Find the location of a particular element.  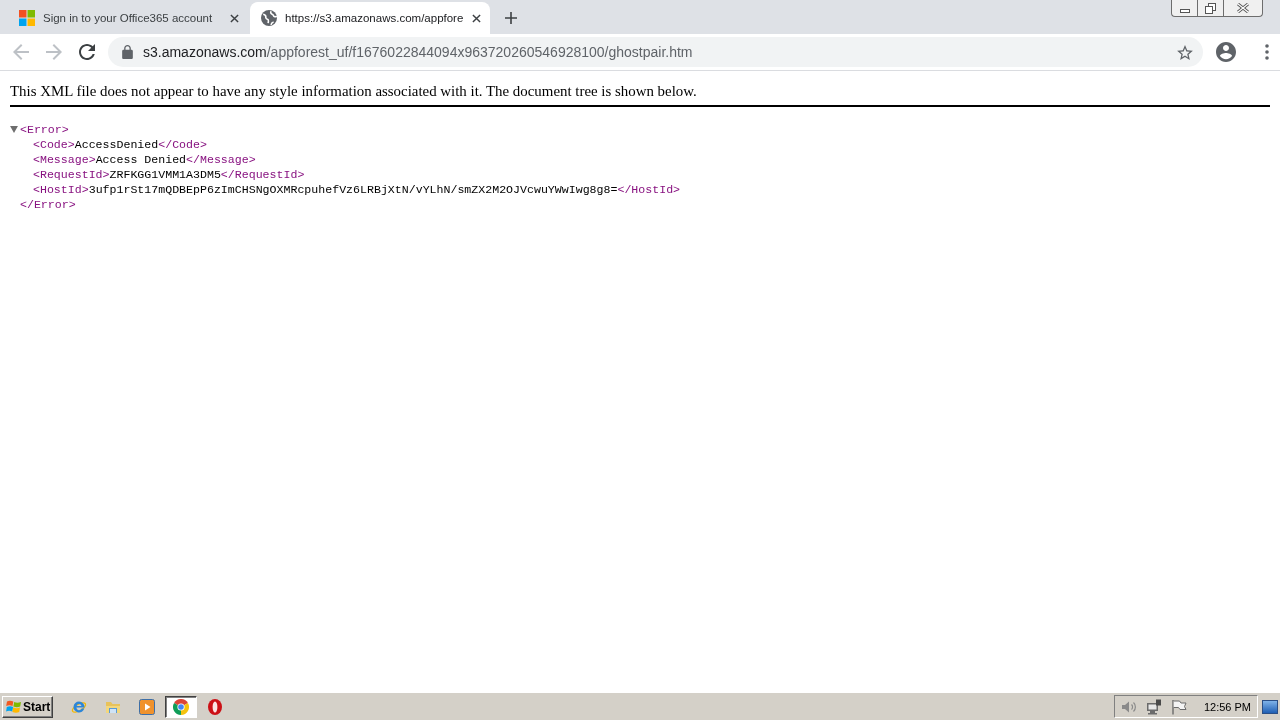

menu-dots-icon is located at coordinates (1267, 52).